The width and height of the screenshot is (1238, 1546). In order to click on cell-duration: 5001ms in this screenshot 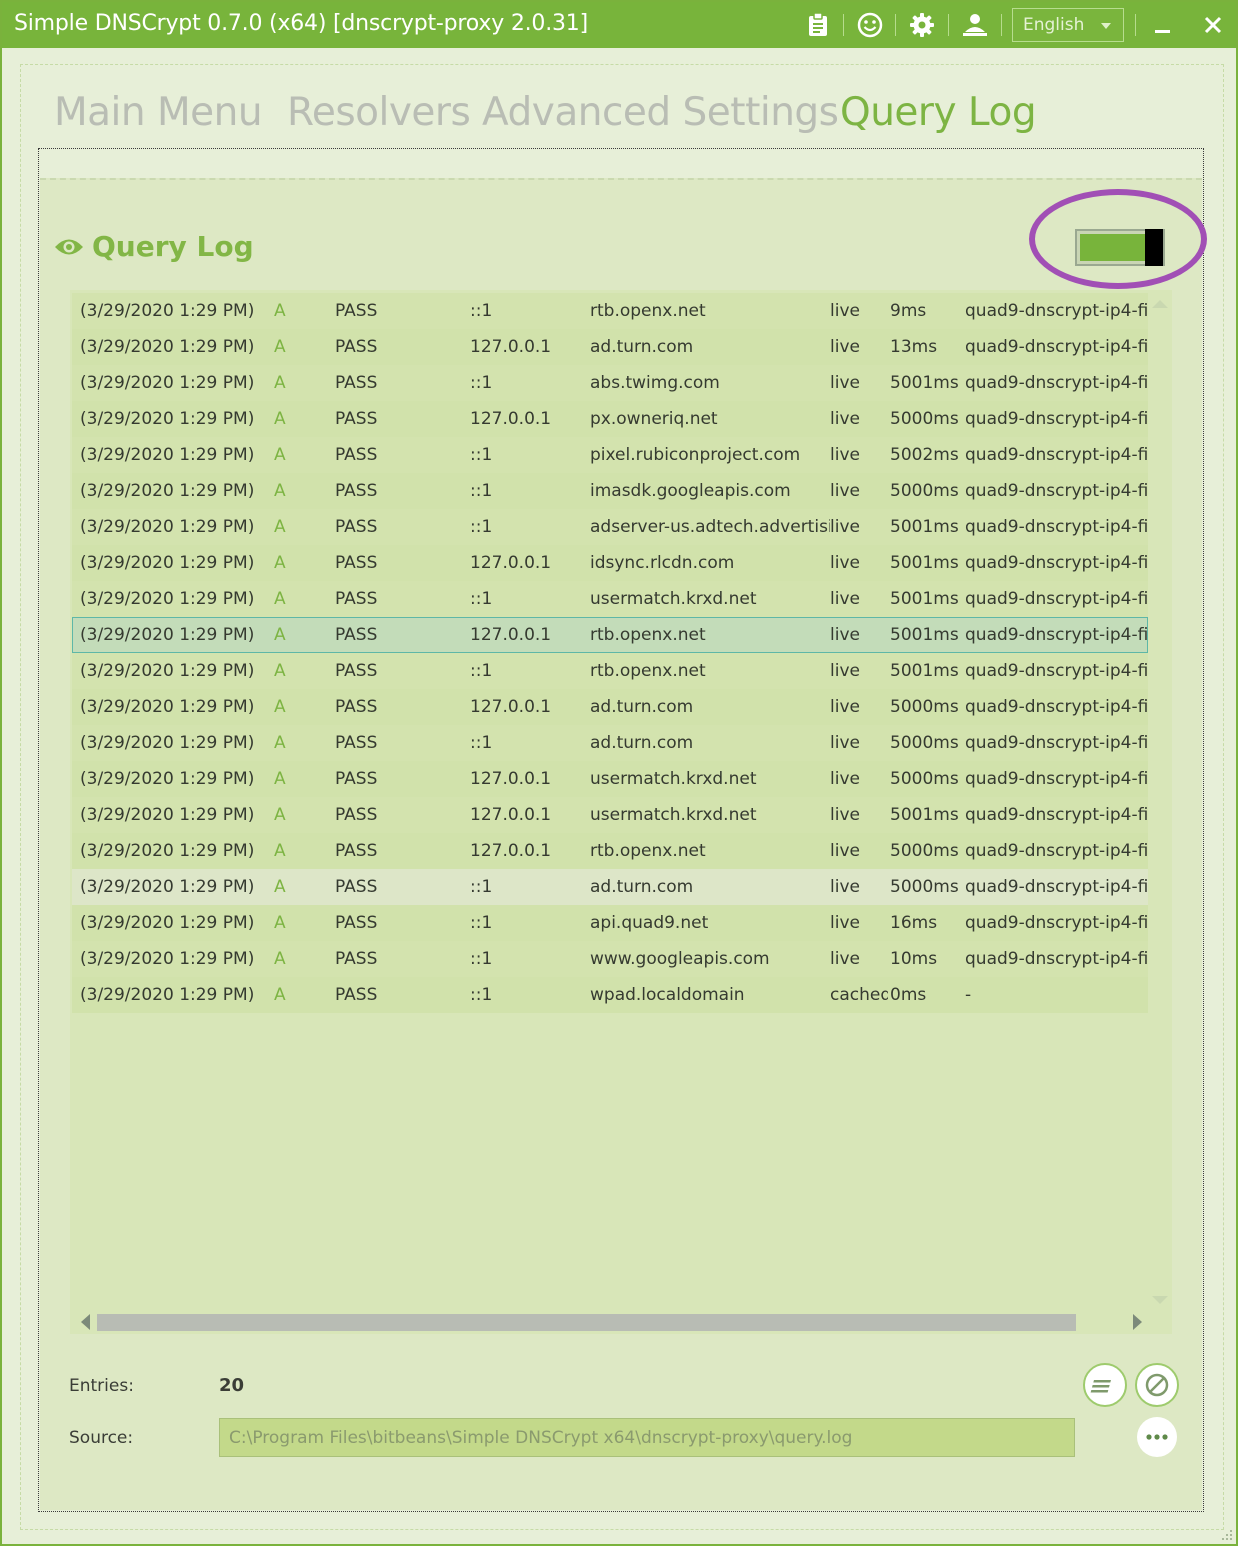, I will do `click(924, 527)`.